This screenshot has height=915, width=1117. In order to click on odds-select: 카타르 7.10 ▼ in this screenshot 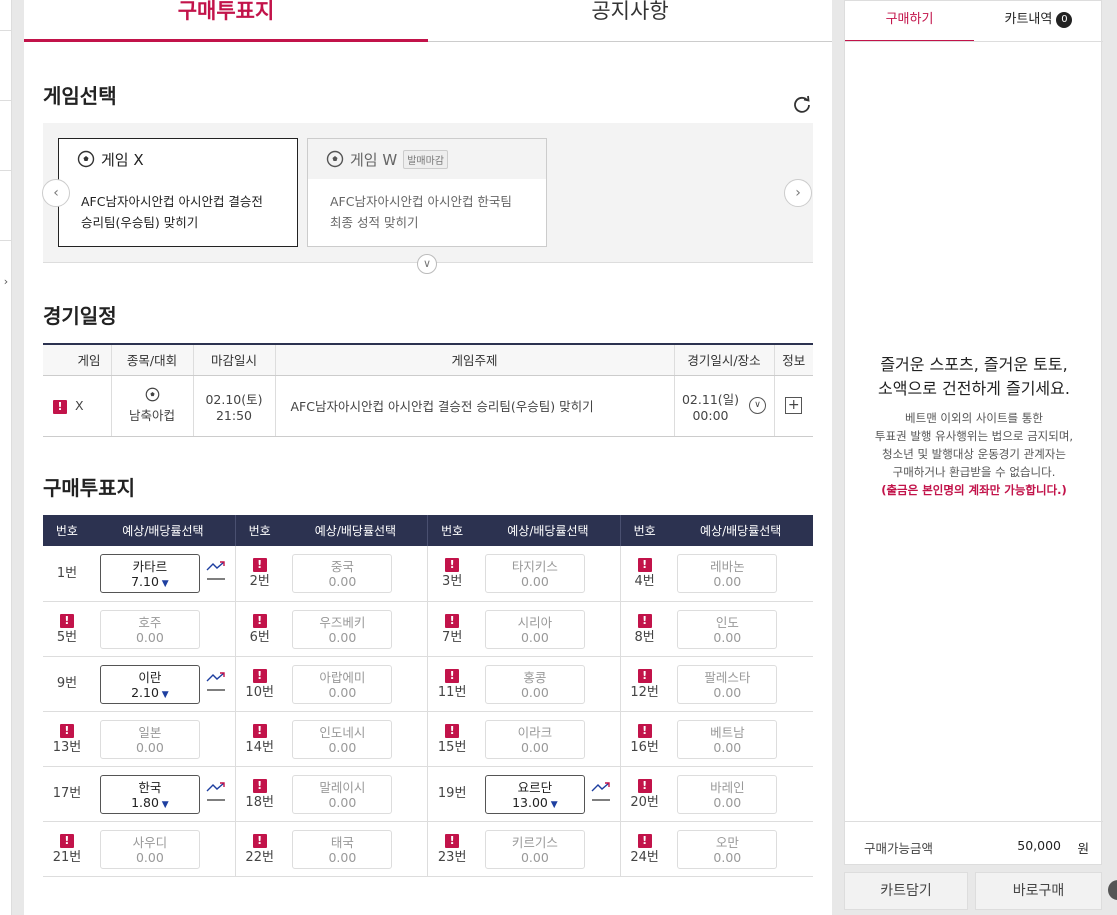, I will do `click(149, 573)`.